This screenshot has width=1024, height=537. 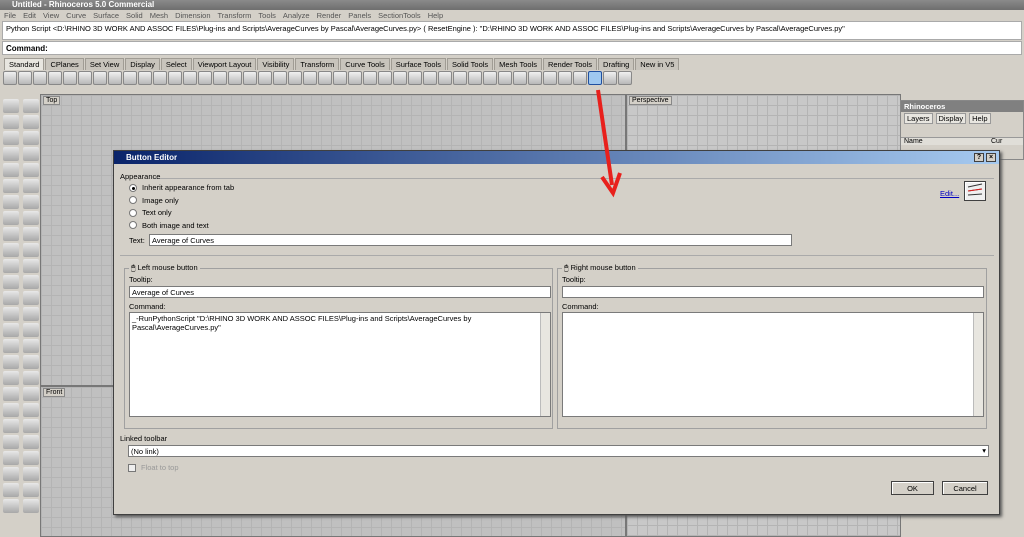 I want to click on tab-mesh-tools: Mesh Tools, so click(x=518, y=64).